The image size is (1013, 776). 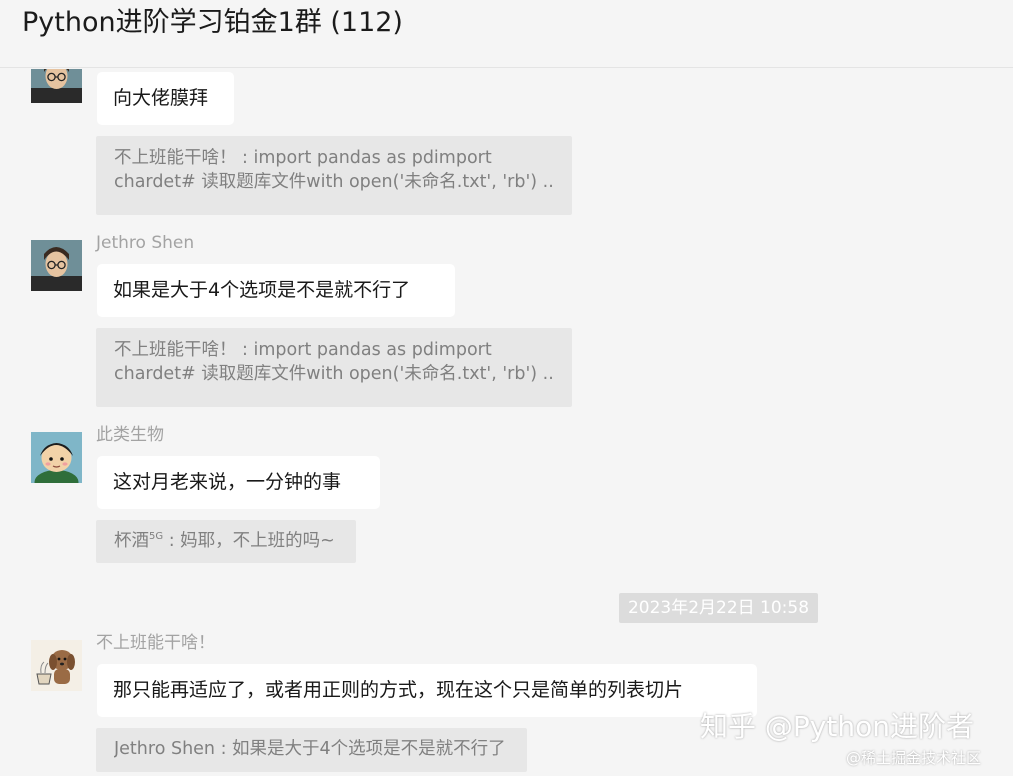 What do you see at coordinates (212, 22) in the screenshot?
I see `chat-title: Python进阶学习铂金1群 (112)` at bounding box center [212, 22].